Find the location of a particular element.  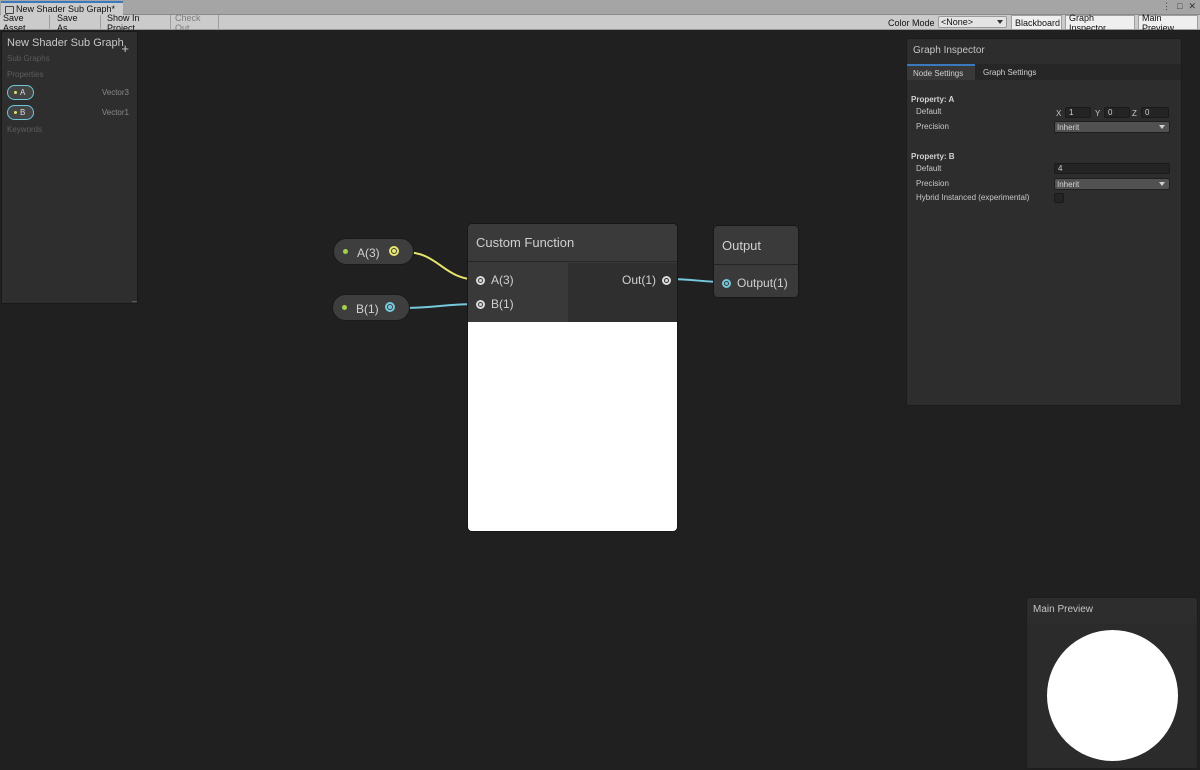

main-preview-viewport is located at coordinates (1112, 695).